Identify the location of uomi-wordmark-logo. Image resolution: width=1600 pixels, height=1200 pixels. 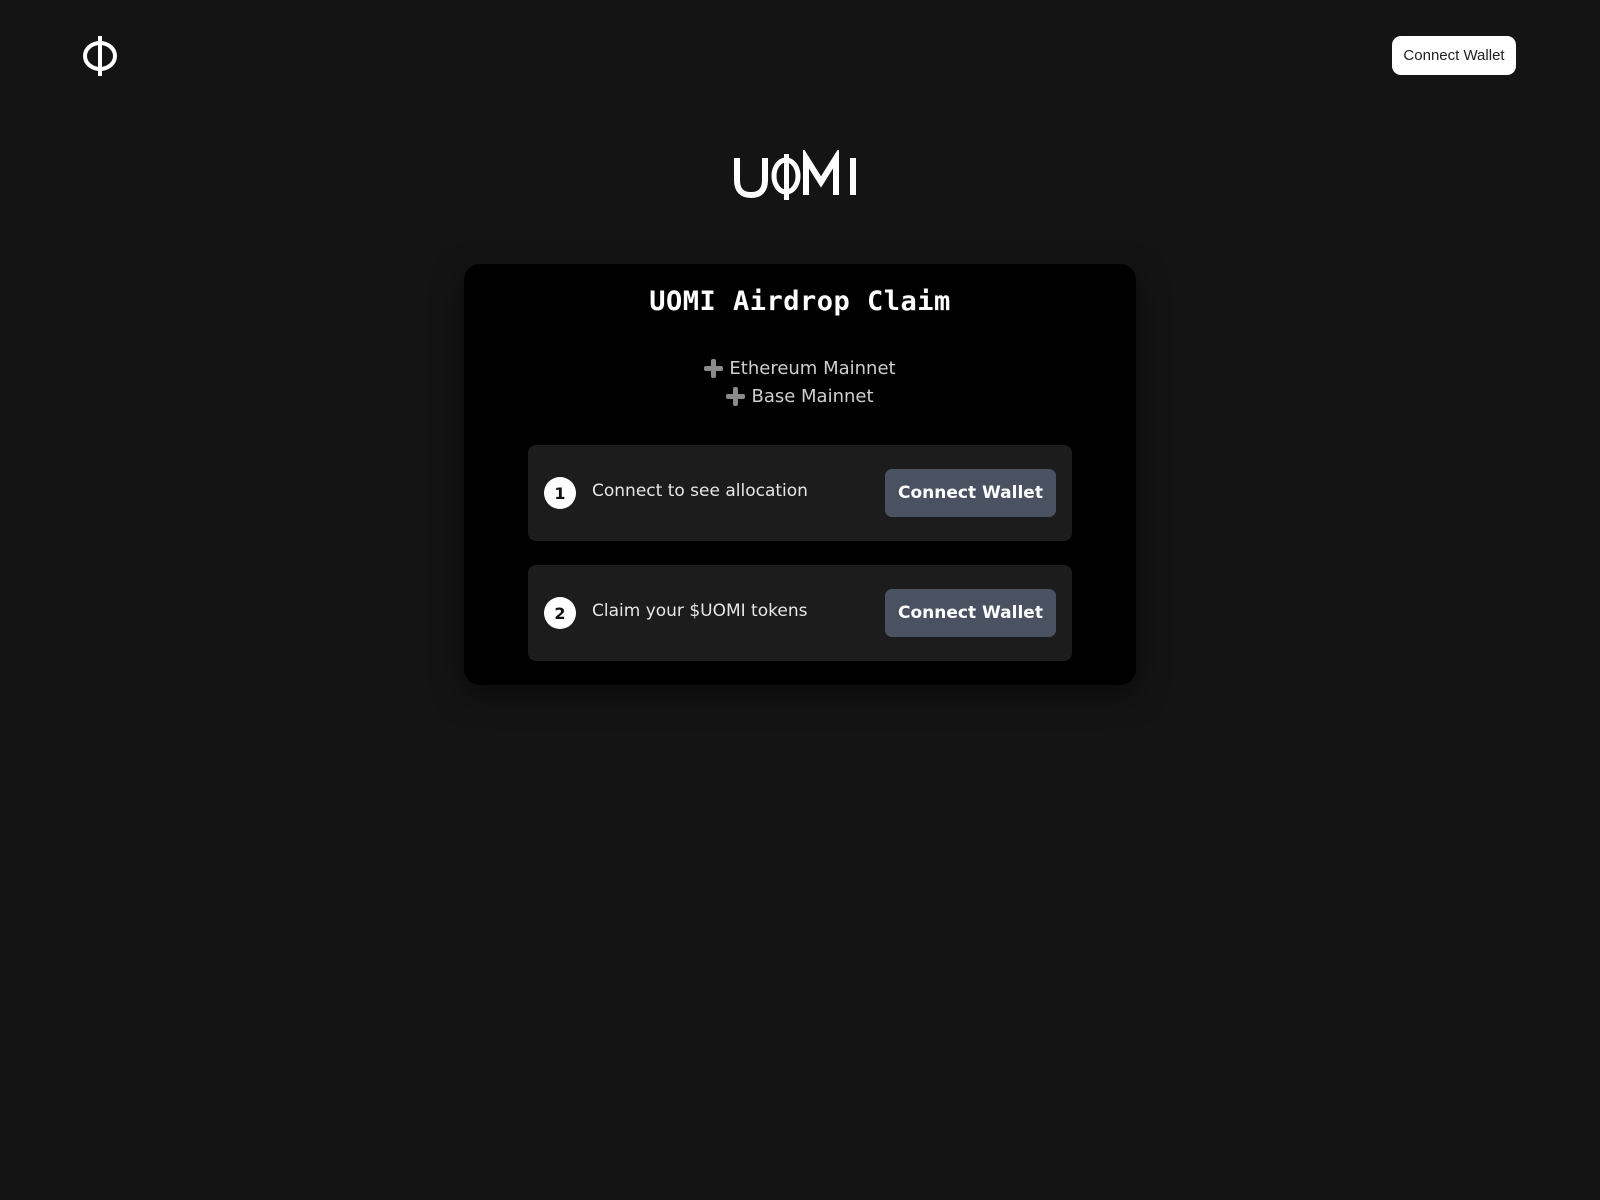
(795, 175).